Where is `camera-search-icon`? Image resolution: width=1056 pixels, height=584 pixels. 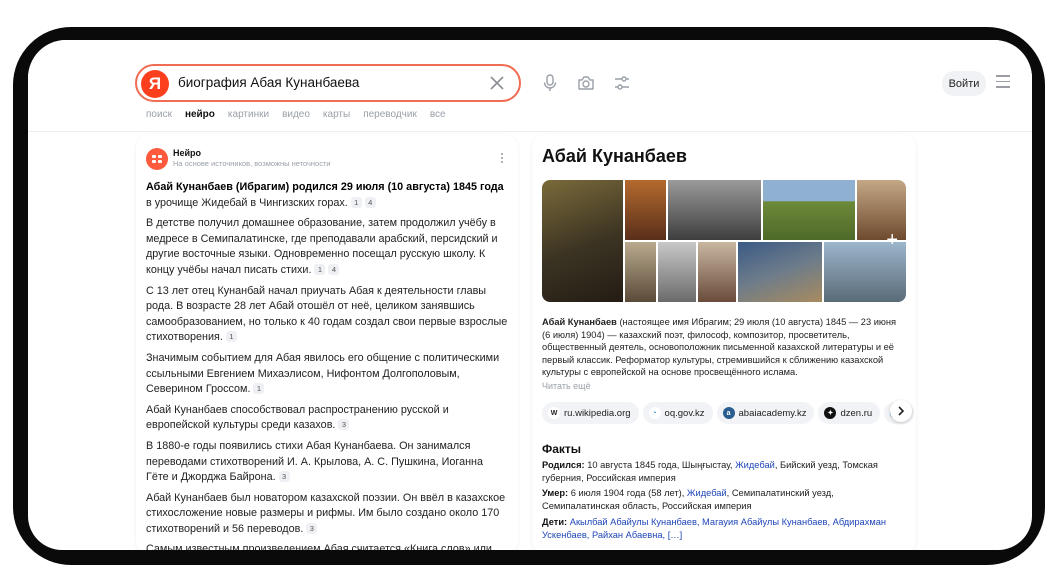 camera-search-icon is located at coordinates (586, 83).